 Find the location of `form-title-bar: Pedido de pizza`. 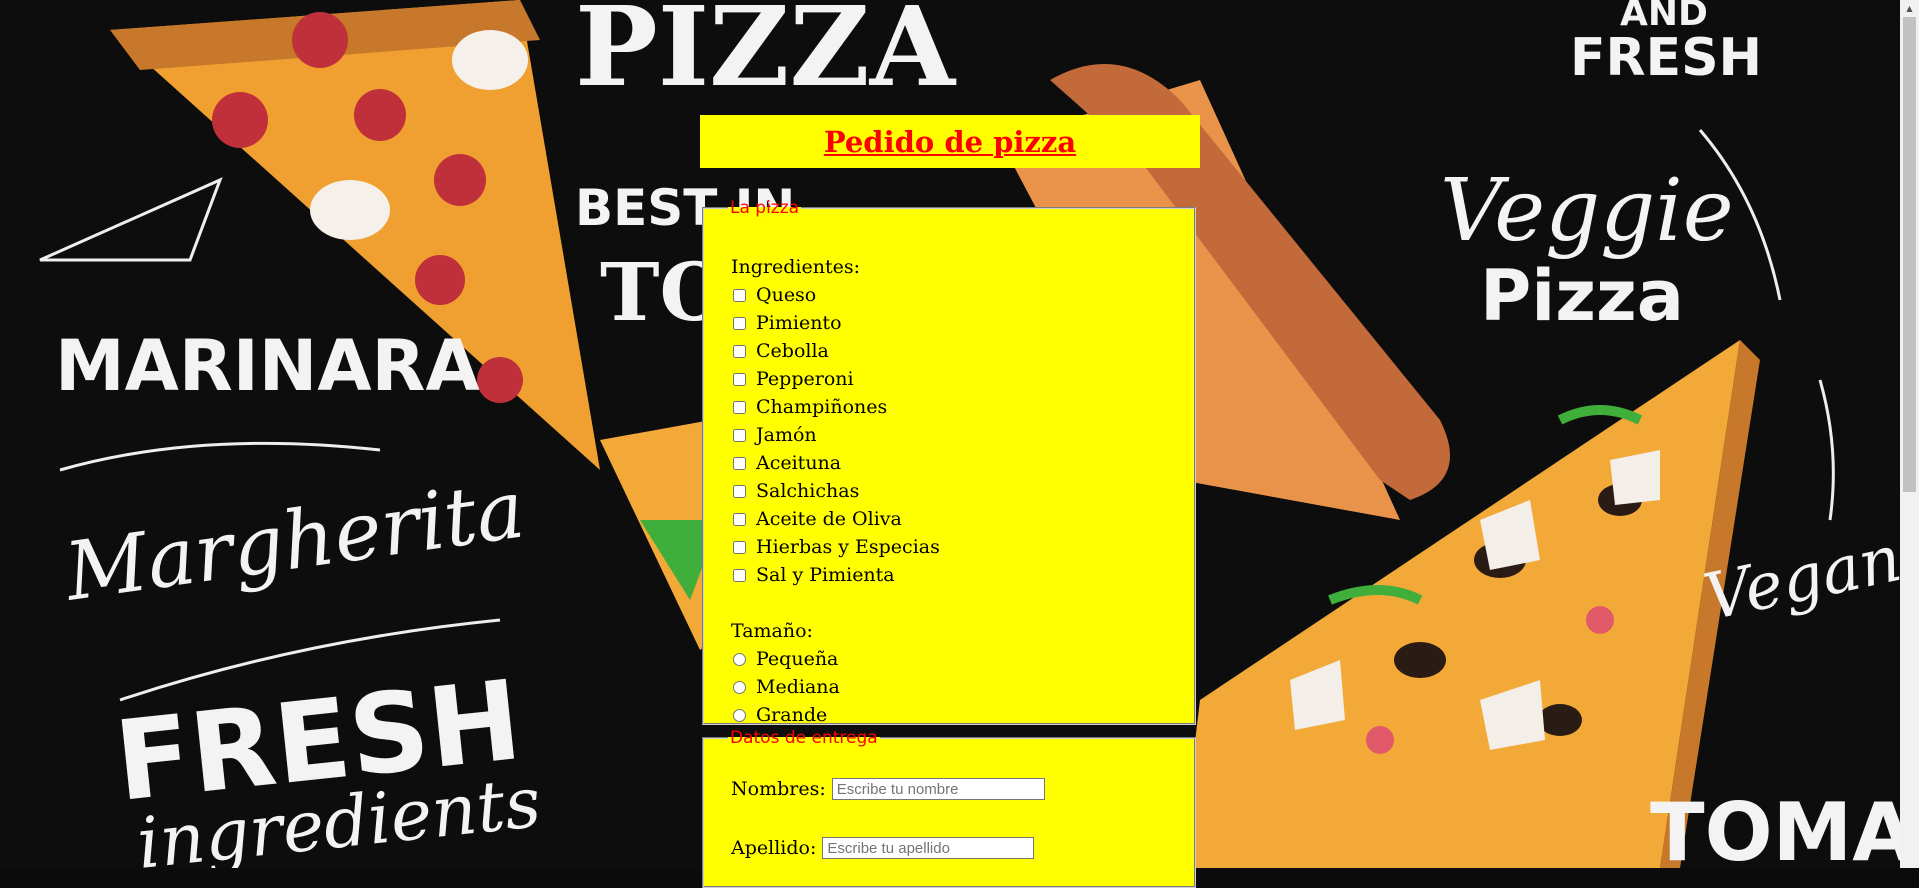

form-title-bar: Pedido de pizza is located at coordinates (950, 141).